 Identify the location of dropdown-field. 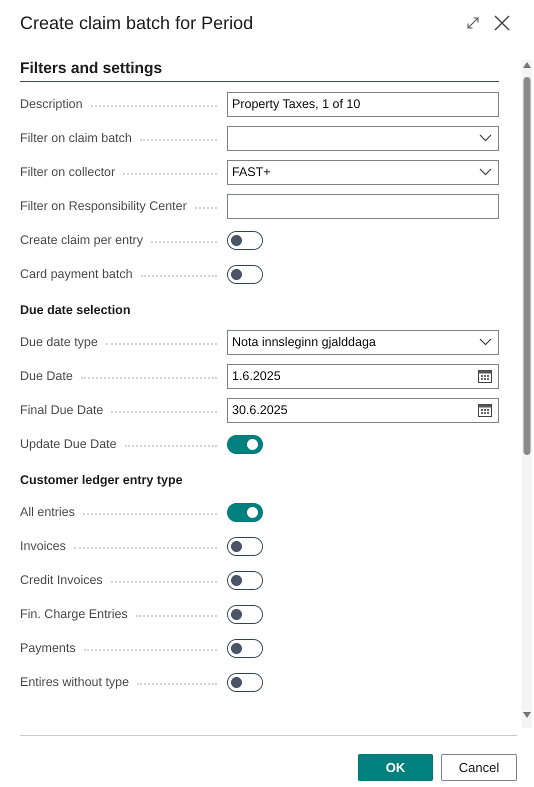
(363, 138).